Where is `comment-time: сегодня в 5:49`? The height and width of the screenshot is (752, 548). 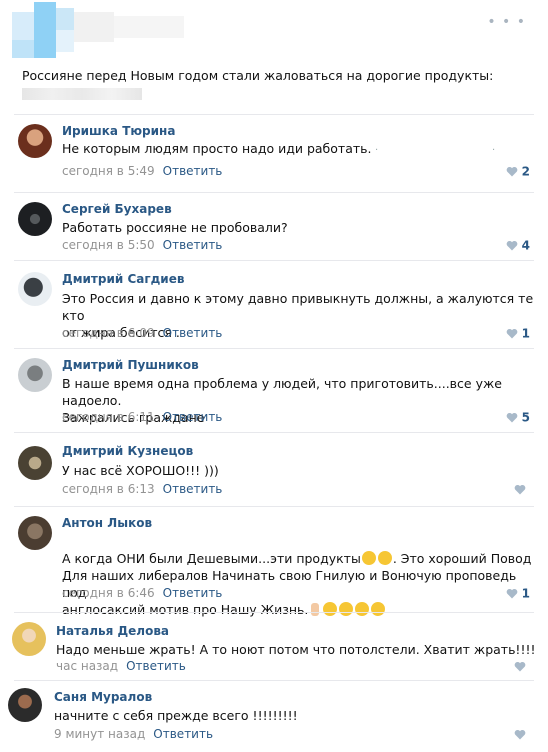 comment-time: сегодня в 5:49 is located at coordinates (108, 171).